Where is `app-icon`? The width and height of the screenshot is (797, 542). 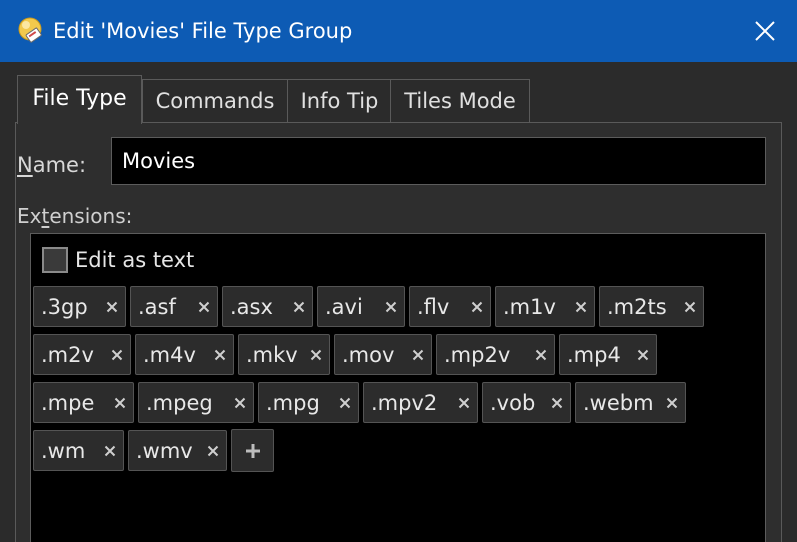 app-icon is located at coordinates (30, 30).